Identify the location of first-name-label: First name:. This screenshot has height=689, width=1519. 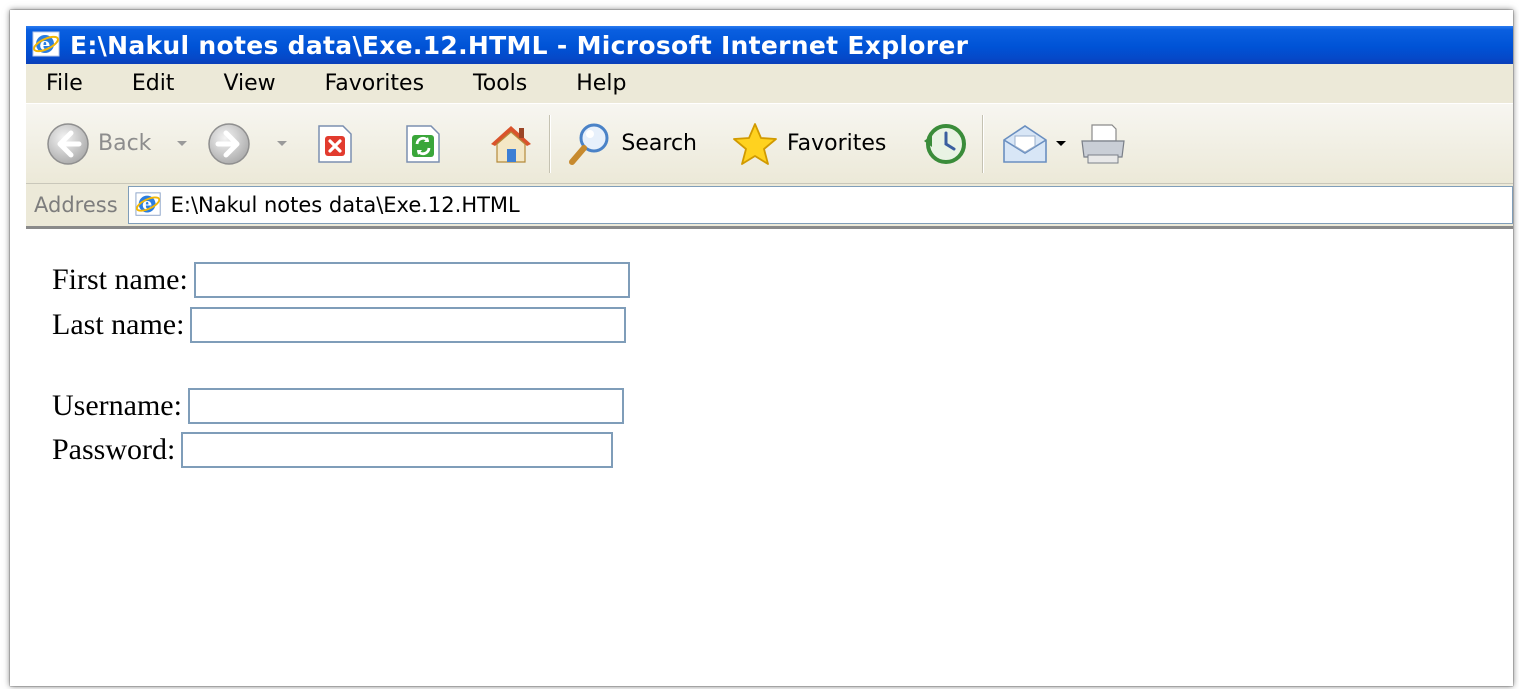
(120, 279).